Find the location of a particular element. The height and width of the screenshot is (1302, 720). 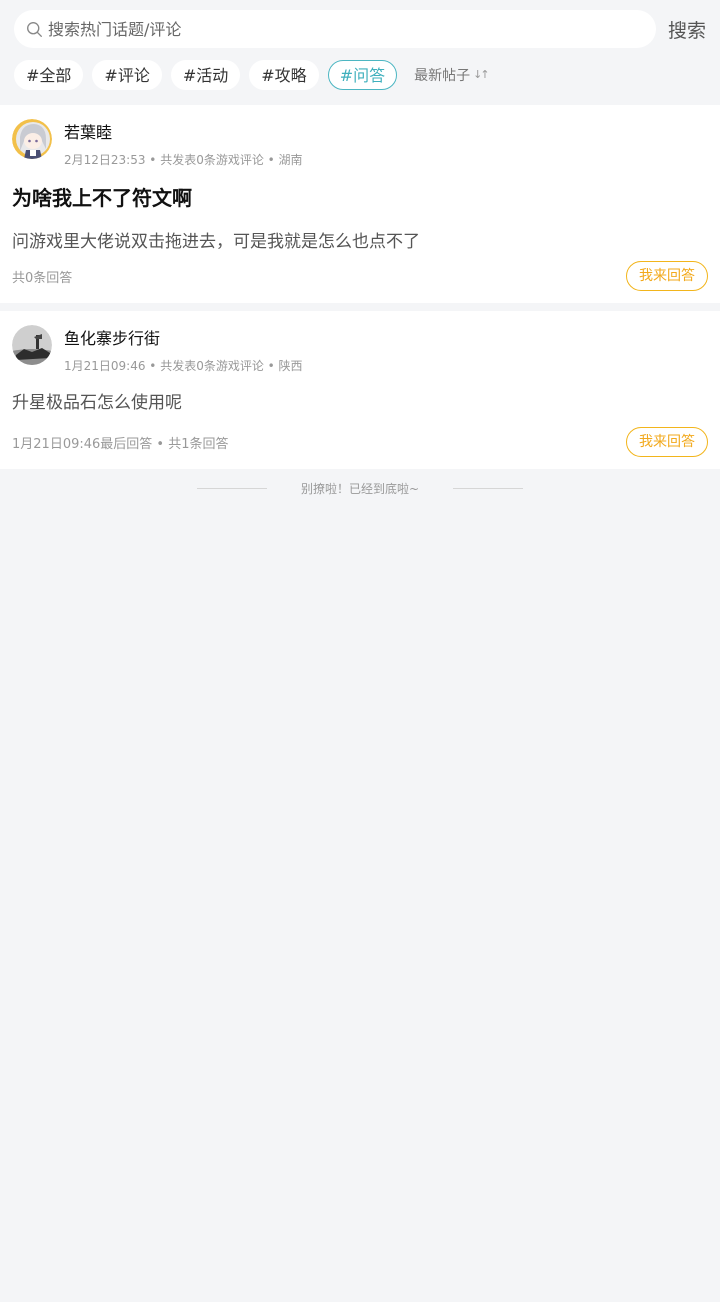

tag-bar: #全部 #评论 #活动 #攻略 #问答 最新帖子 ↓↑ is located at coordinates (360, 74).